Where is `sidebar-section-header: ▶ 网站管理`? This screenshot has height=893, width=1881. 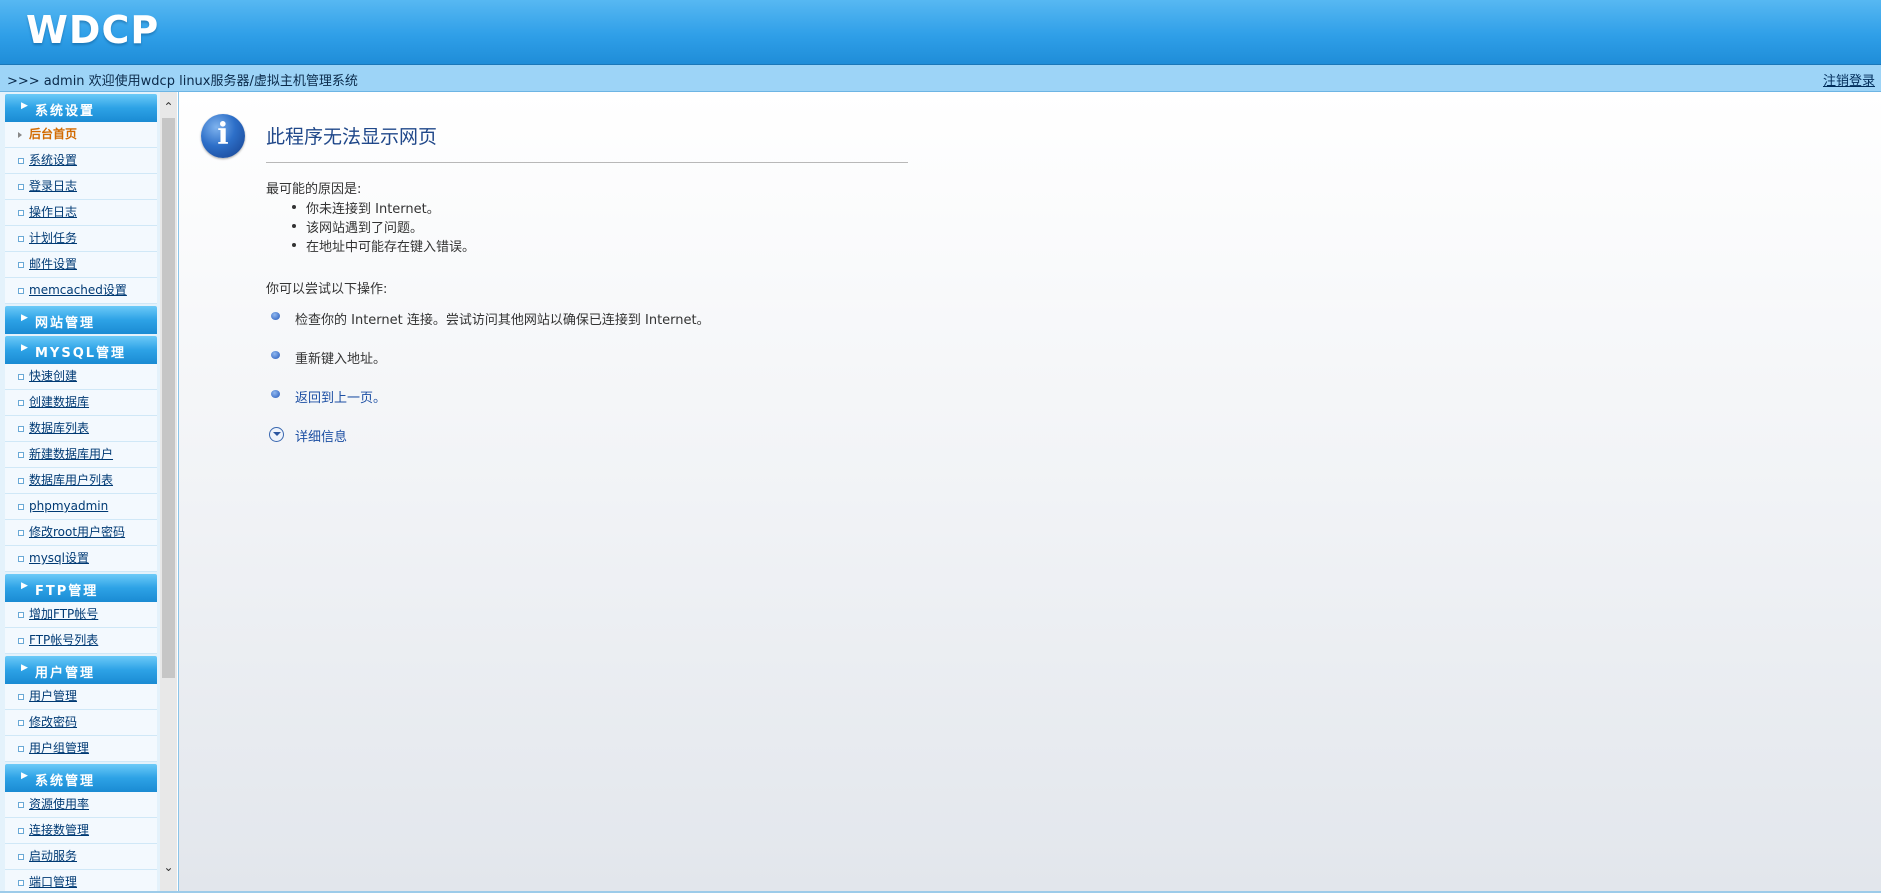 sidebar-section-header: ▶ 网站管理 is located at coordinates (81, 320).